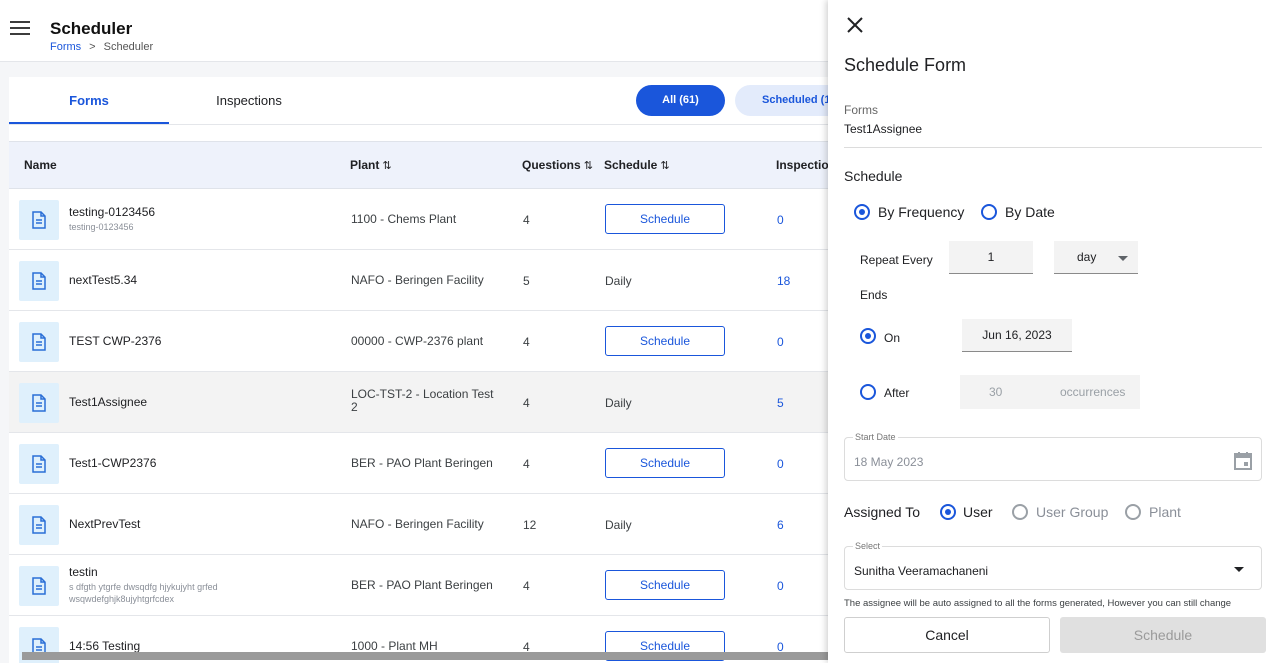  I want to click on by-date-radio, so click(989, 212).